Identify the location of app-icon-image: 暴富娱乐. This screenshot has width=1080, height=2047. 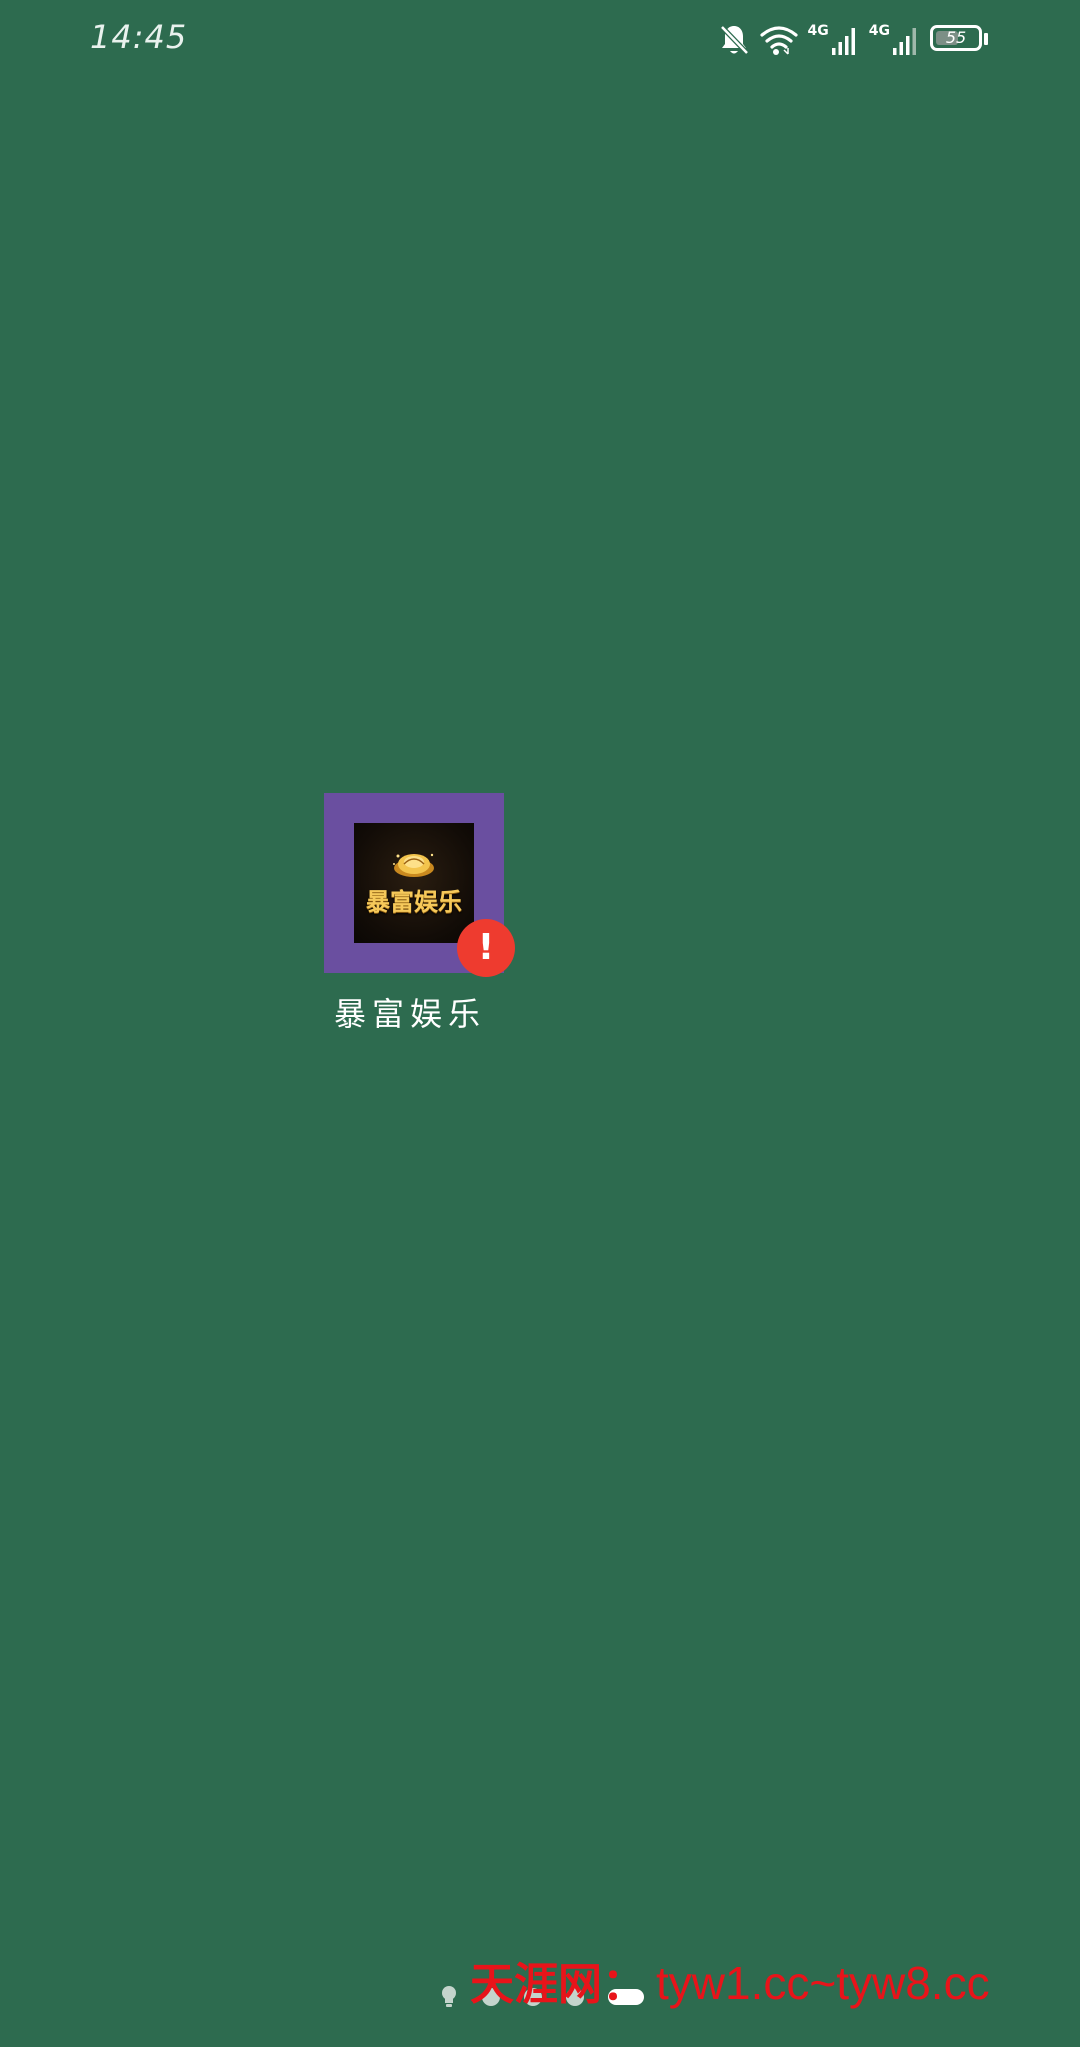
(414, 883).